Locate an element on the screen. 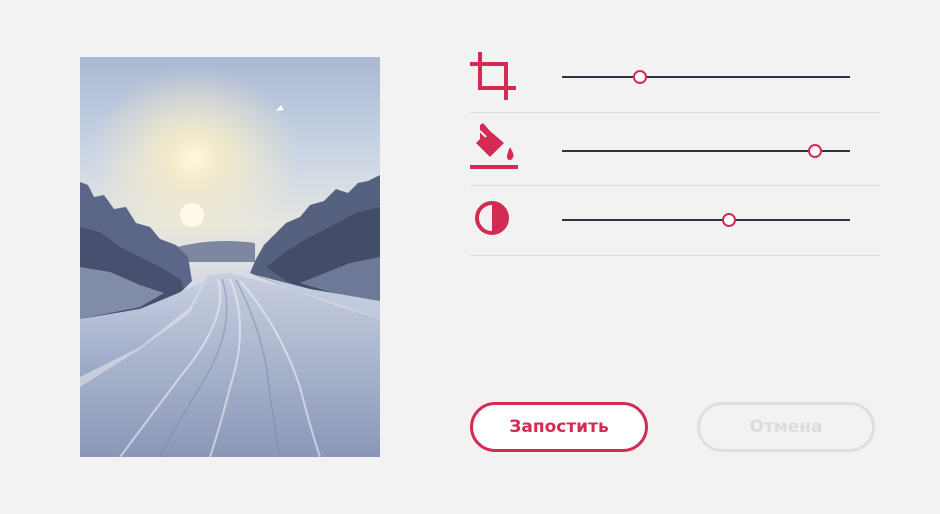 Image resolution: width=940 pixels, height=514 pixels. crop-slider-track is located at coordinates (706, 77).